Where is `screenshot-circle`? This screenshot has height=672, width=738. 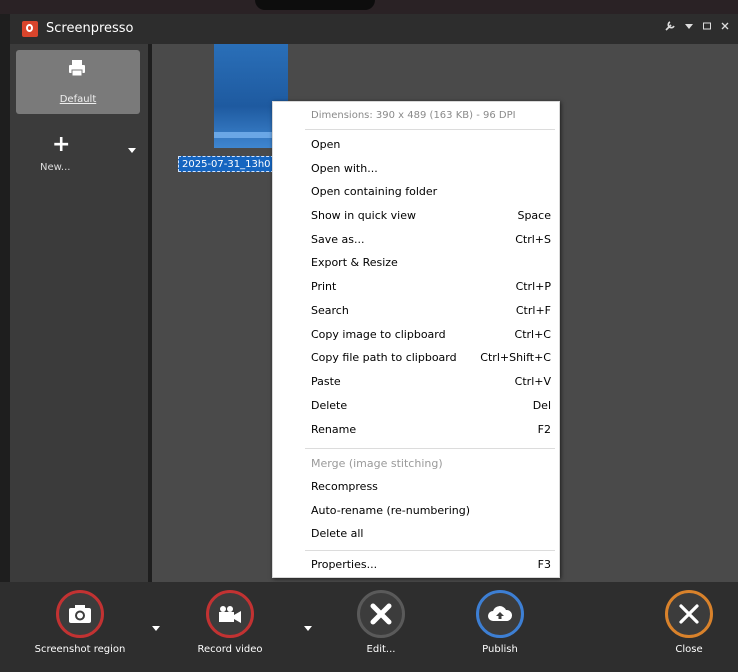
screenshot-circle is located at coordinates (80, 614).